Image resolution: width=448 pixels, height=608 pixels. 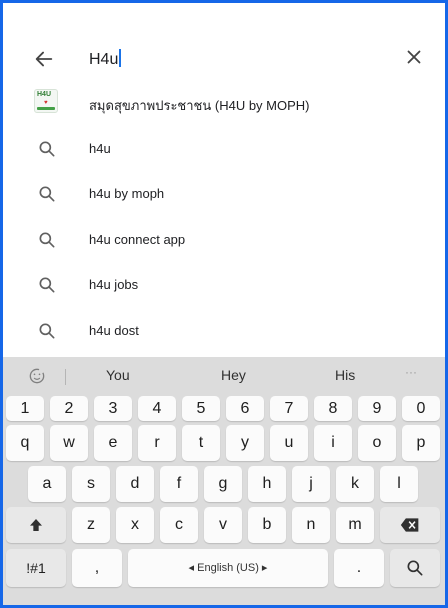 What do you see at coordinates (179, 484) in the screenshot?
I see `key-f: f` at bounding box center [179, 484].